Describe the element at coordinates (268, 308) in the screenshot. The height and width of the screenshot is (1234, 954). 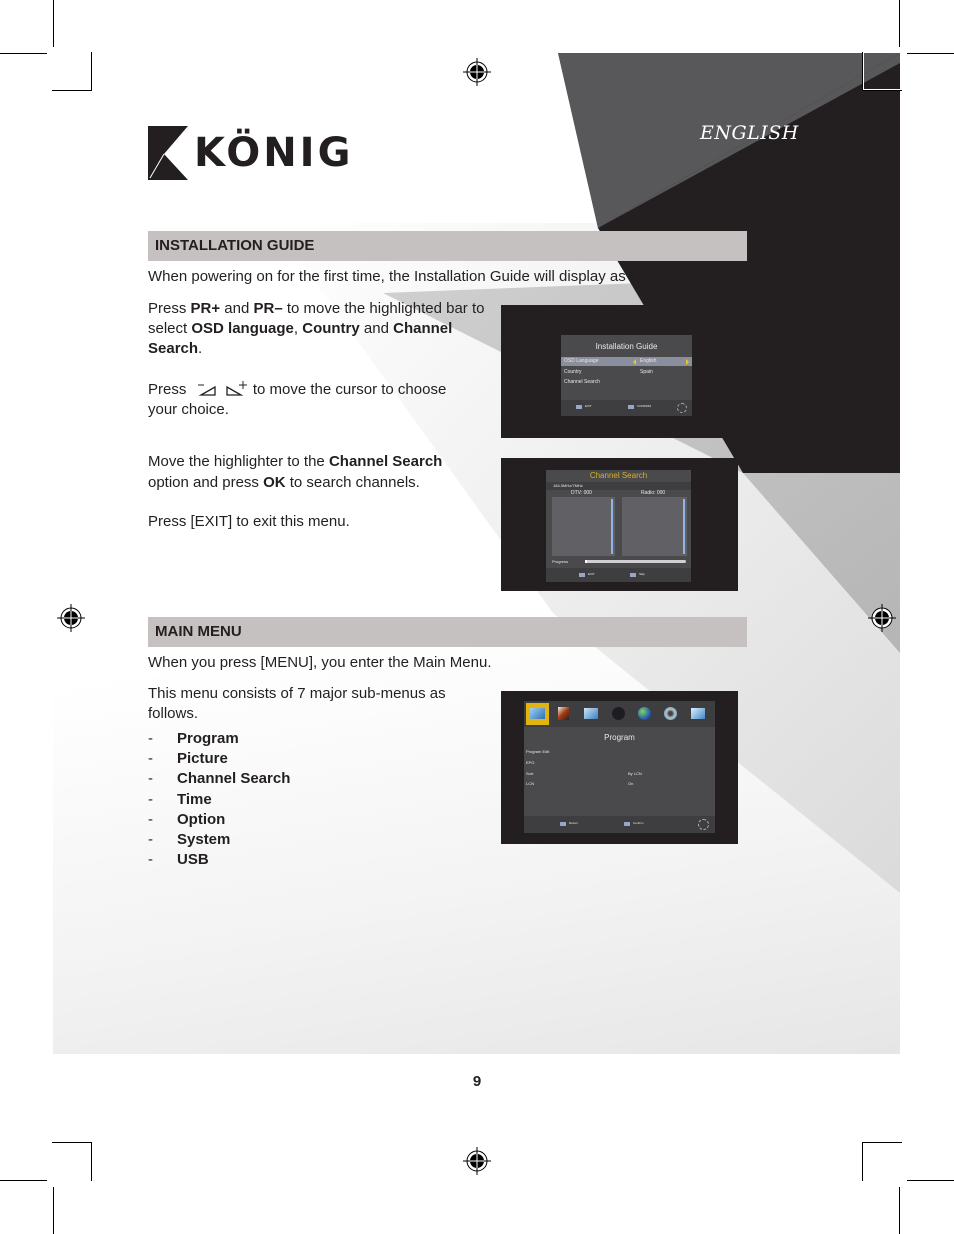
I see `key-pr-minus: PR–` at that location.